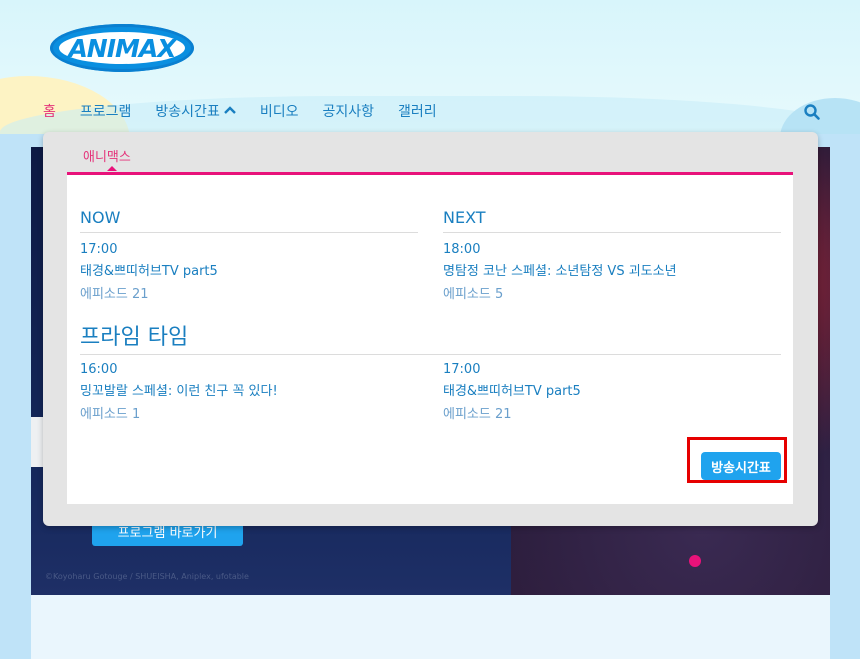  Describe the element at coordinates (477, 414) in the screenshot. I see `prime-right-episode: 에피소드 21` at that location.